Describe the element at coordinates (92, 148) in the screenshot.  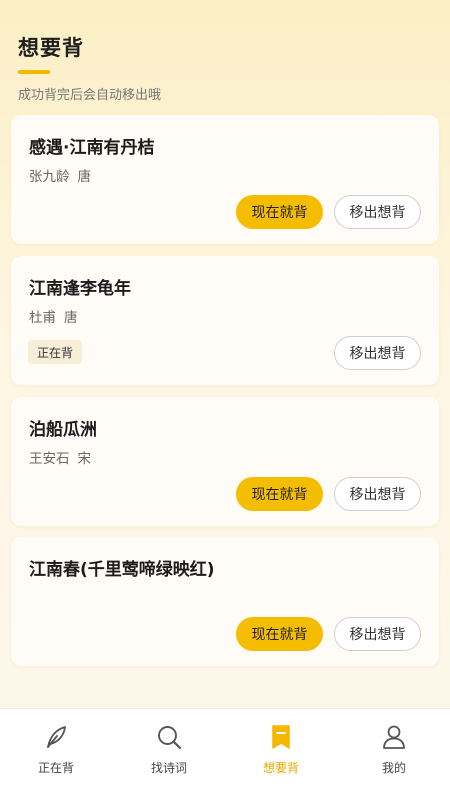
I see `poem-title: 感遇·江南有丹桔` at that location.